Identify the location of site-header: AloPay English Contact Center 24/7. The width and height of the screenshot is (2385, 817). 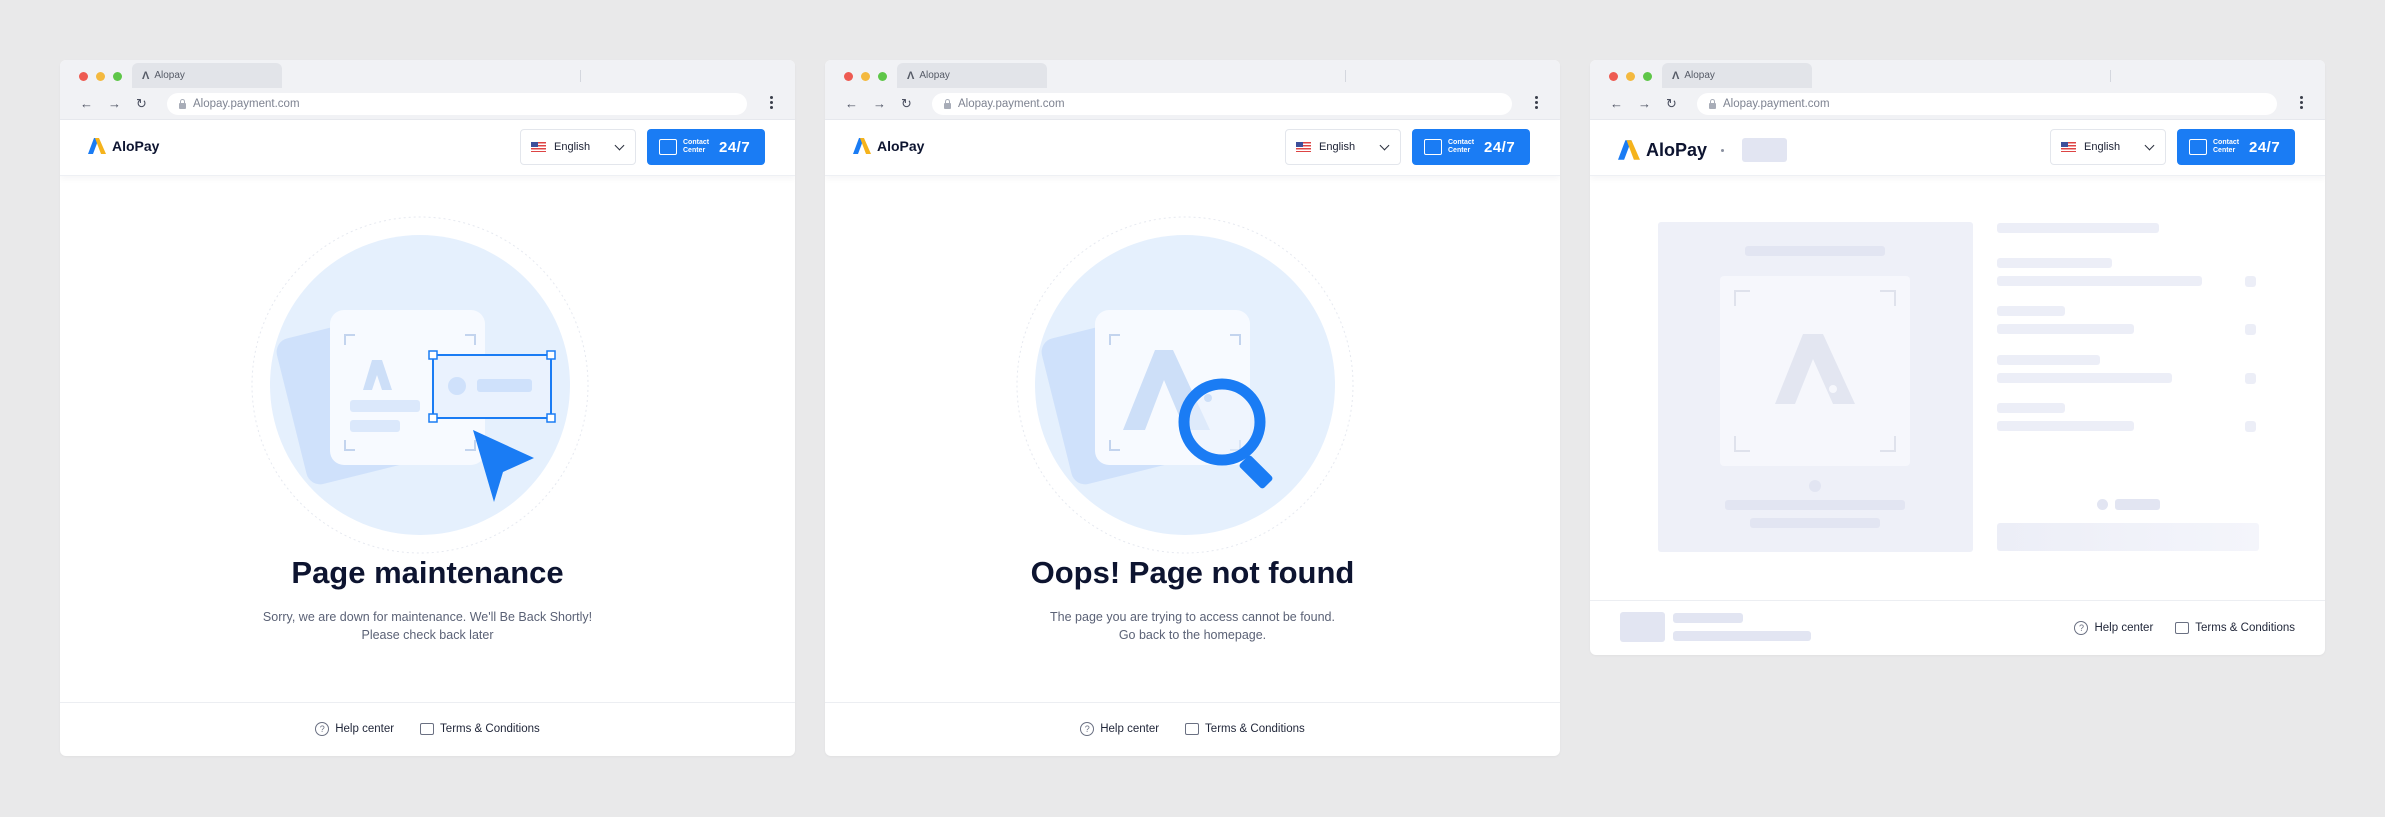
(1192, 148).